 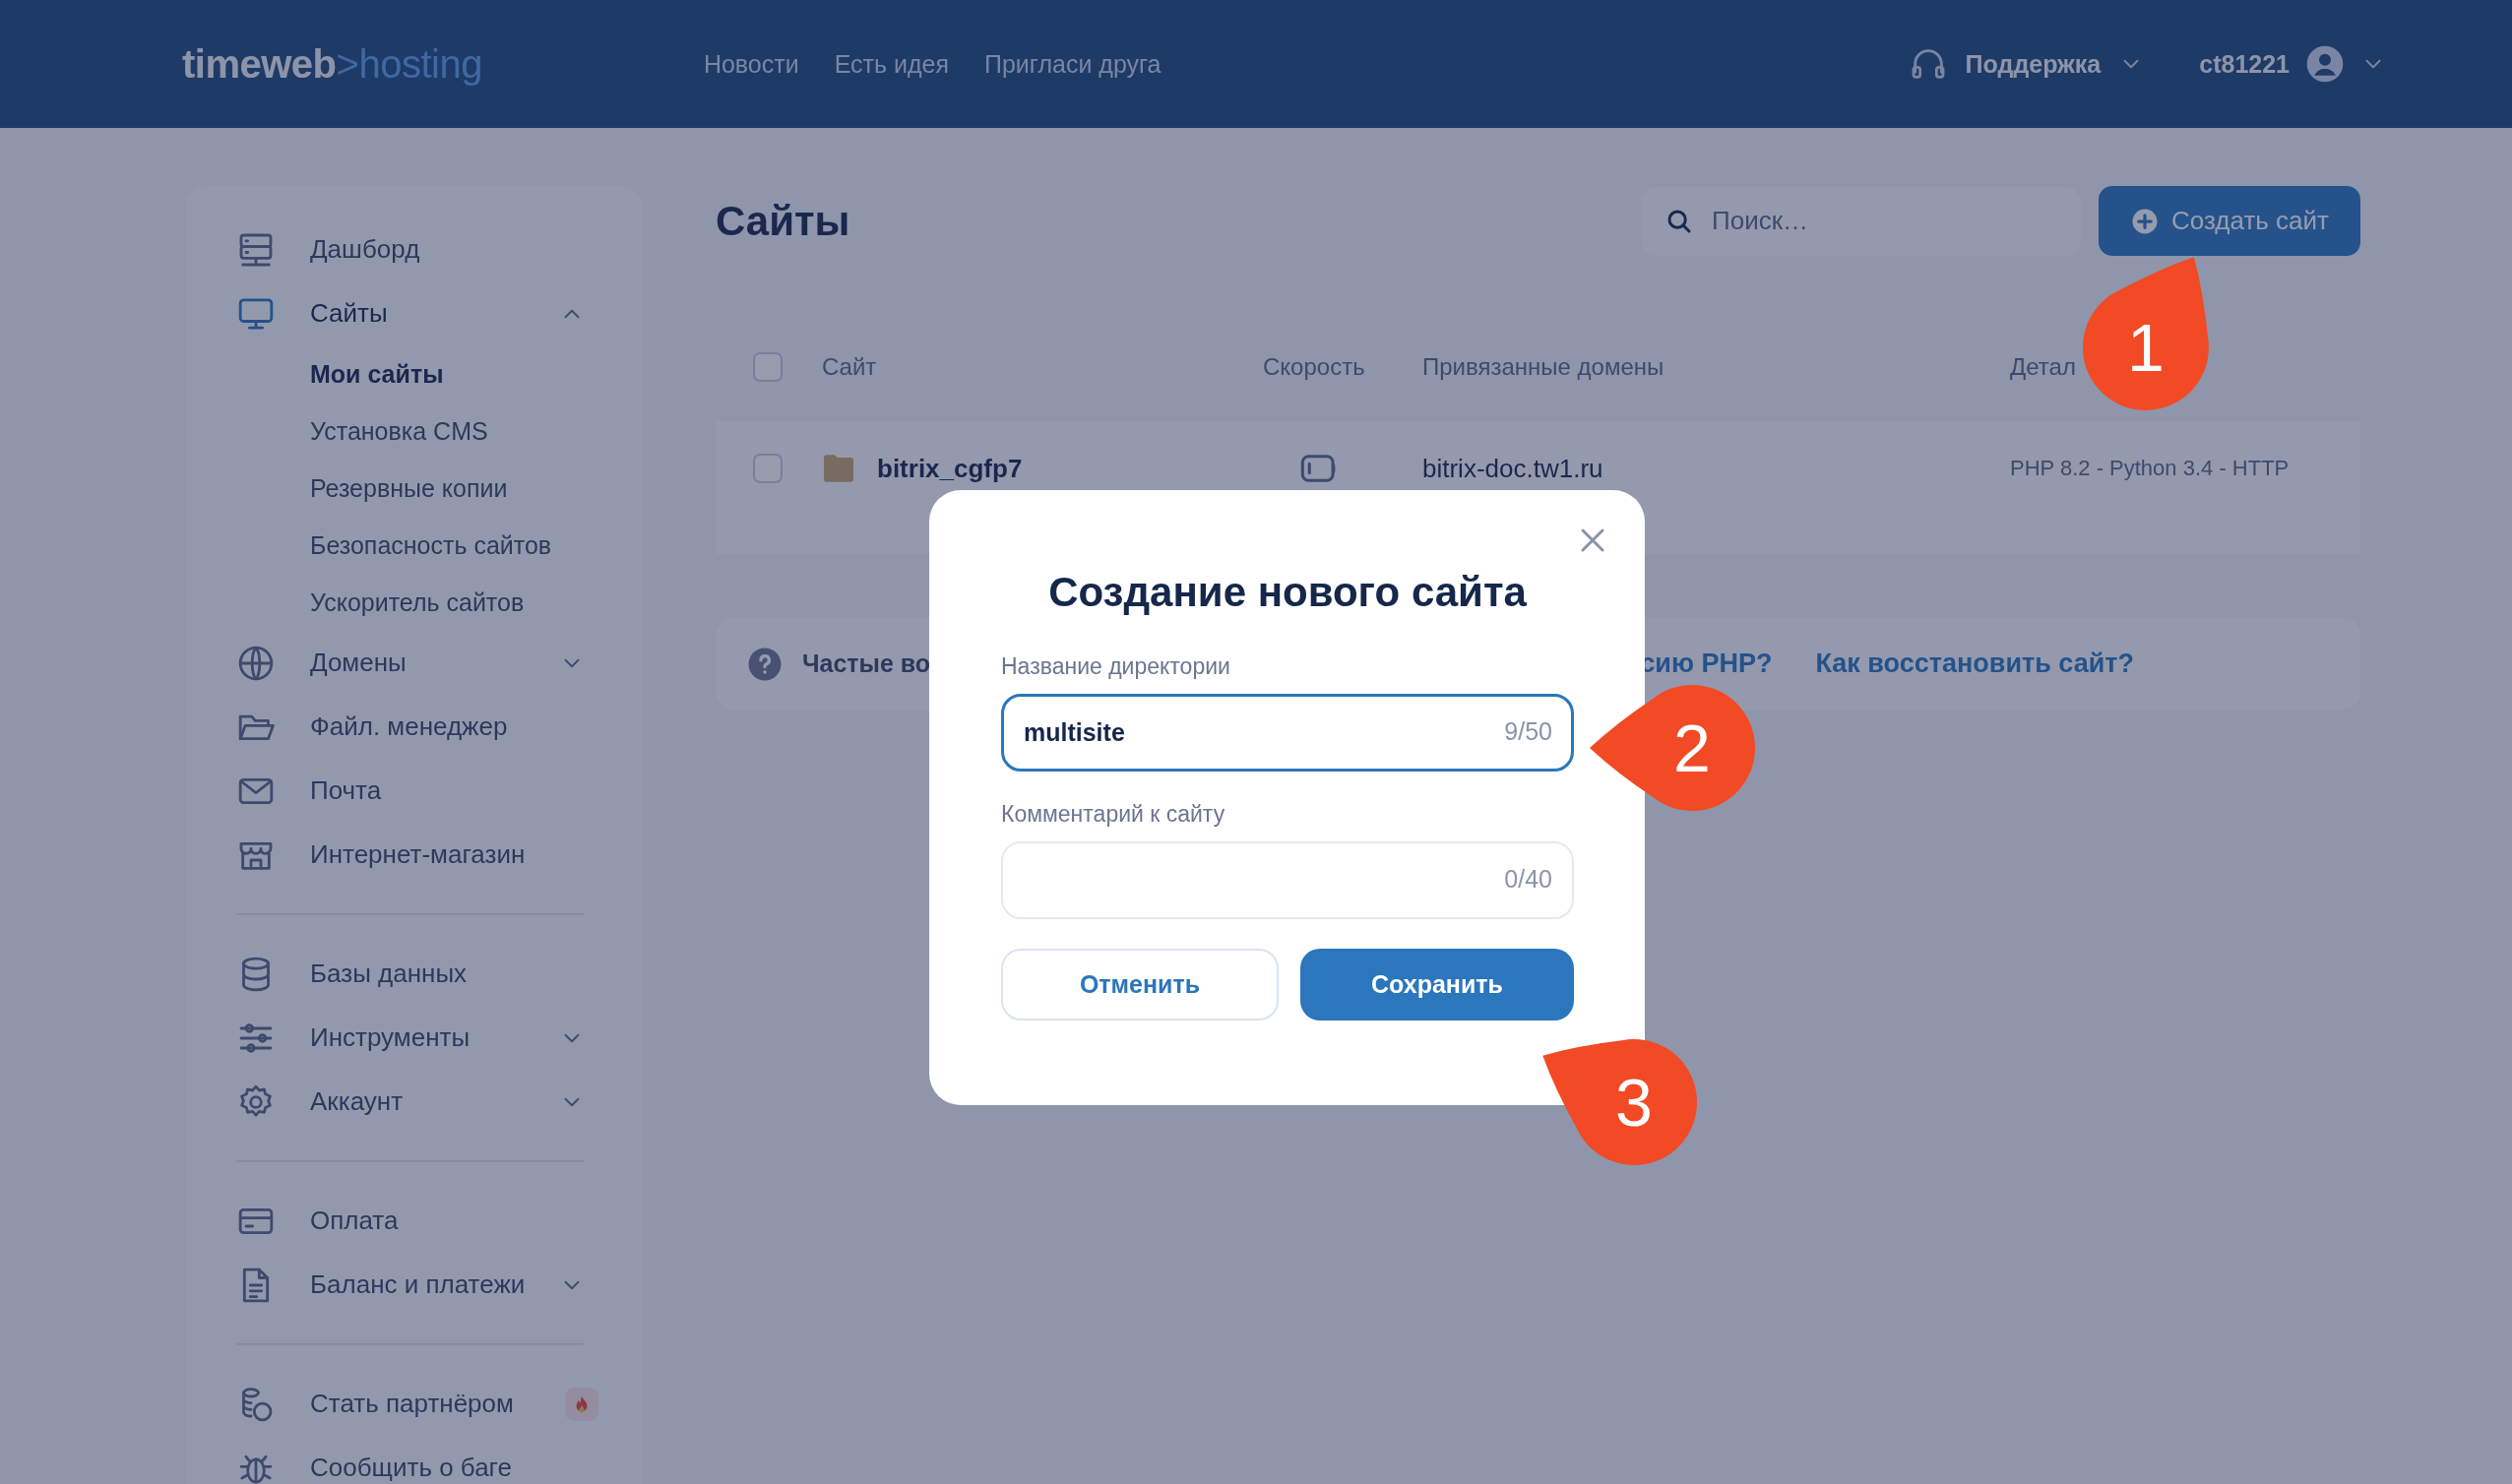 I want to click on cancel-button: Отменить, so click(x=1140, y=985).